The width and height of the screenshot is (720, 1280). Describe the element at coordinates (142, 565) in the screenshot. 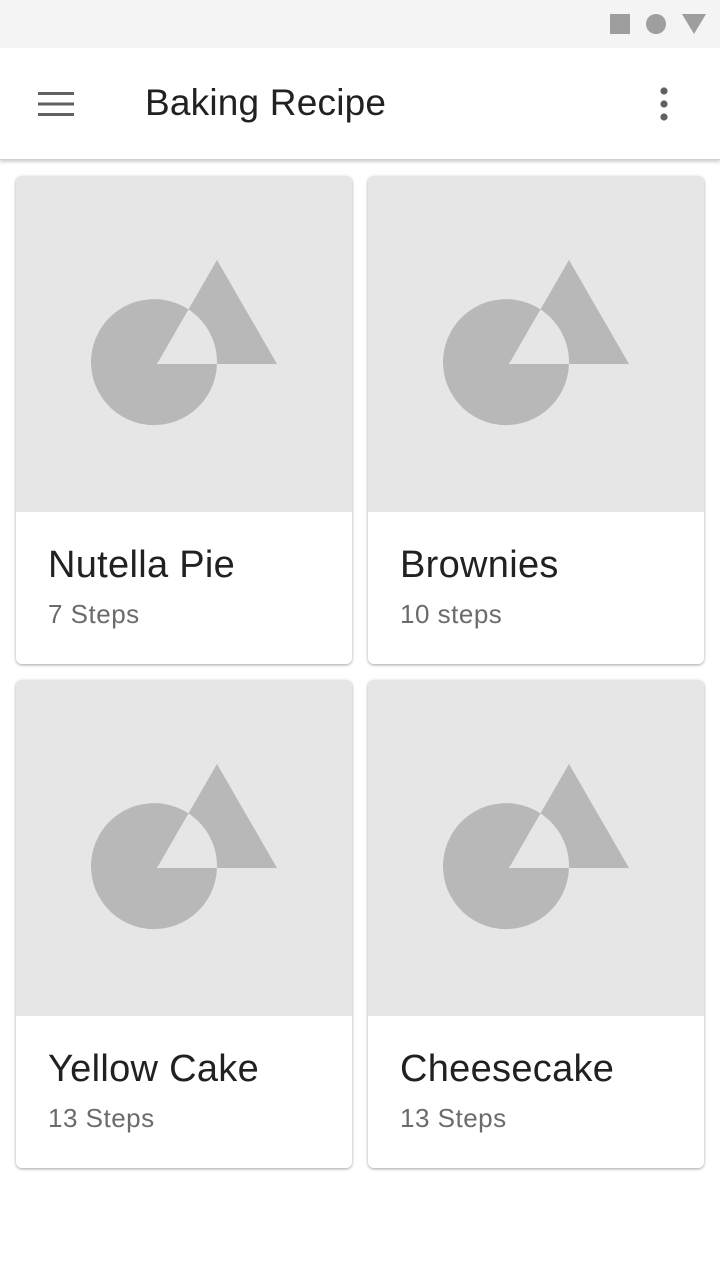

I see `recipe-name: Nutella Pie` at that location.